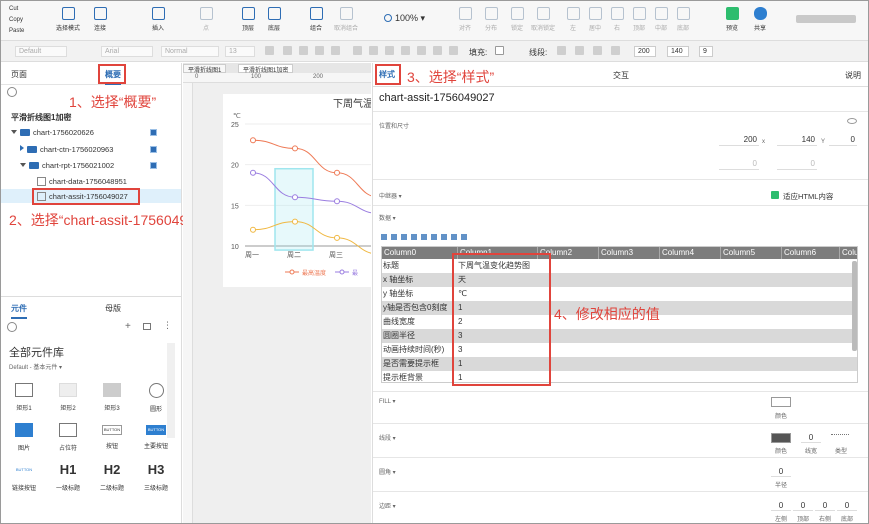 The image size is (869, 524). Describe the element at coordinates (19, 74) in the screenshot. I see `tab-pages: 页面` at that location.